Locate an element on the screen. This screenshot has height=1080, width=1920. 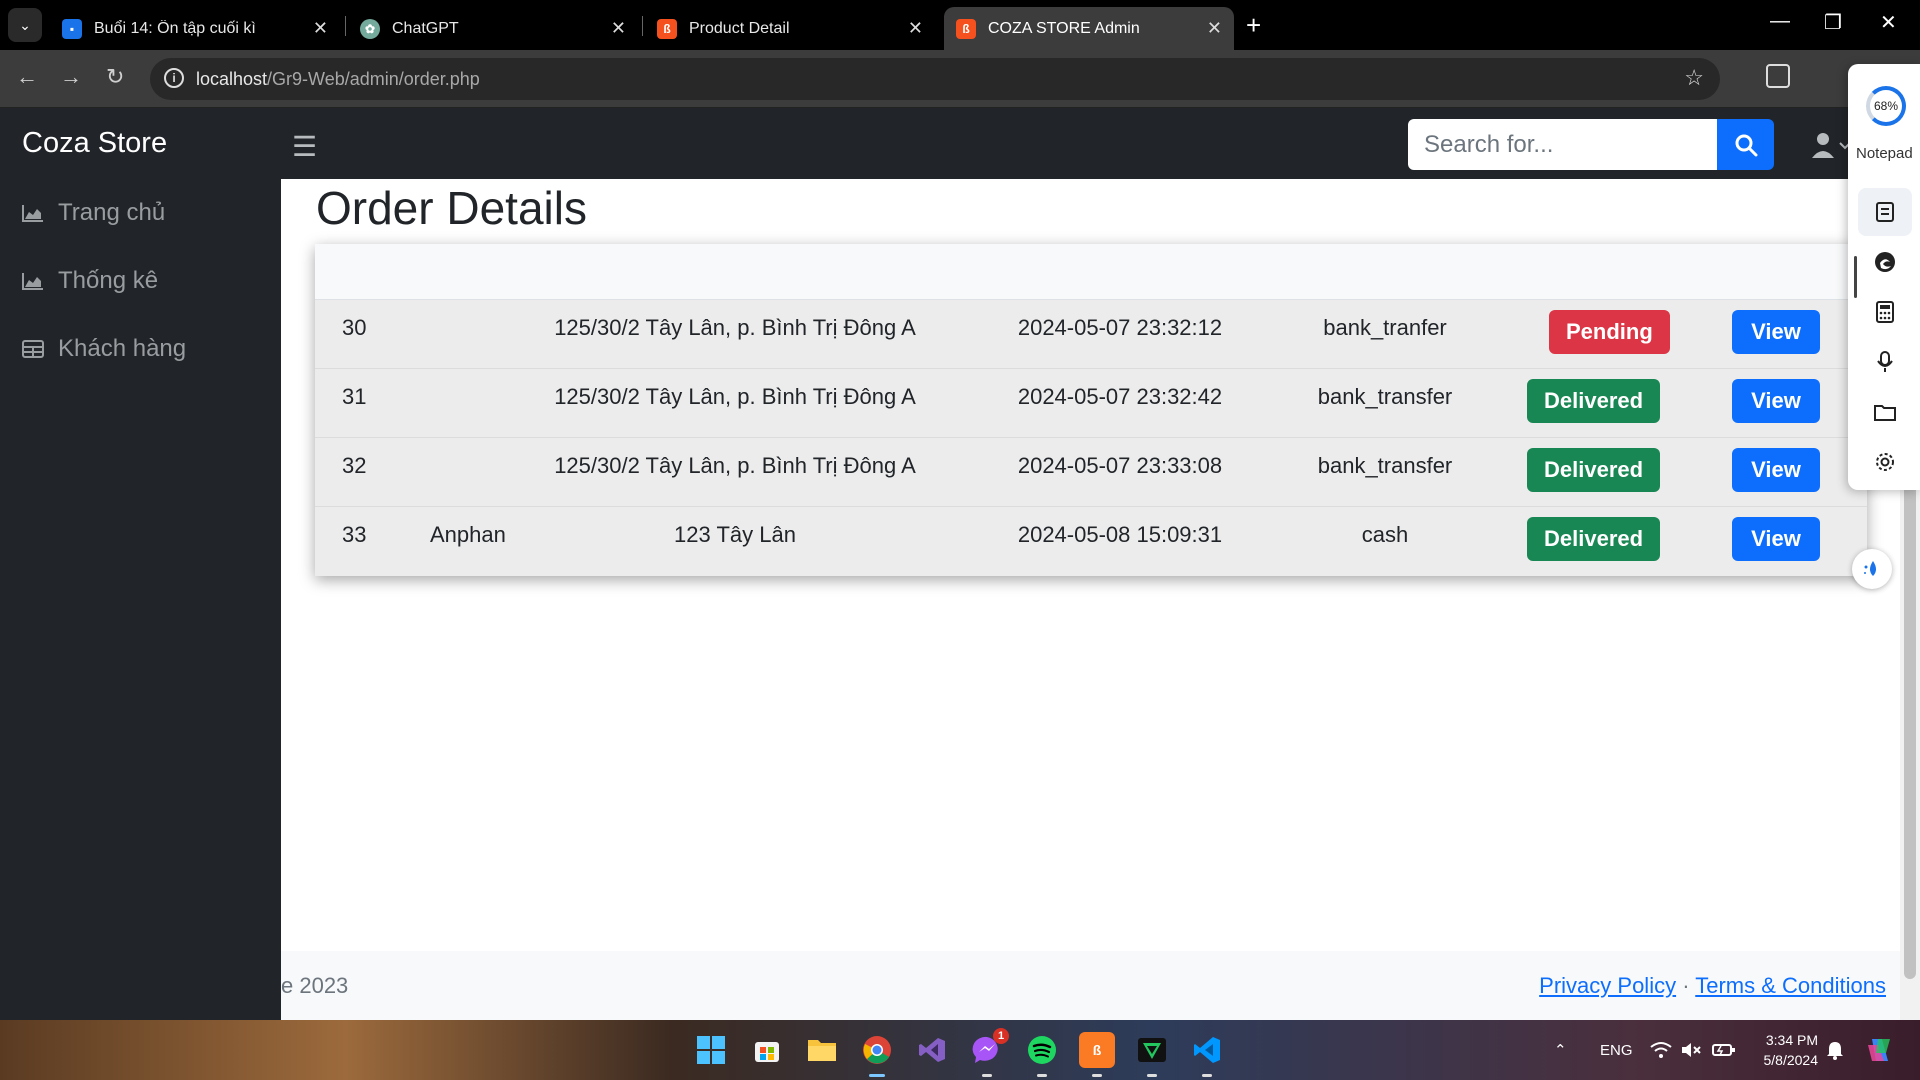
reload-icon: ↻ is located at coordinates (115, 77).